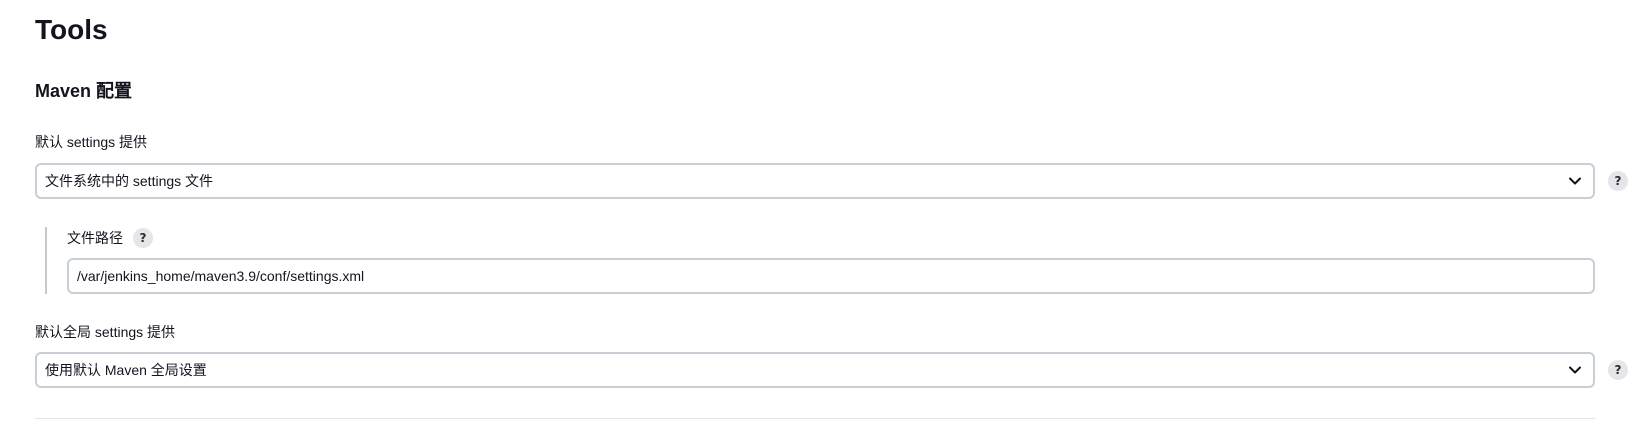 The height and width of the screenshot is (442, 1649). I want to click on default-global-settings-help-icon: ?, so click(1618, 370).